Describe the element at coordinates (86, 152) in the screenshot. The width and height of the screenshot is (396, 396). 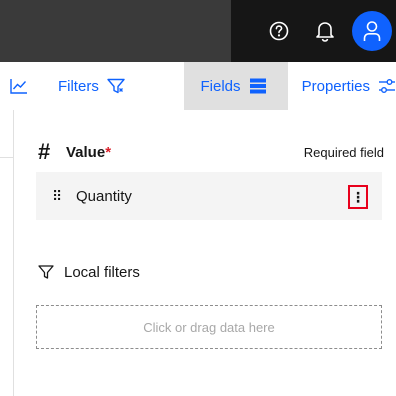
I see `value-section-title: Value` at that location.